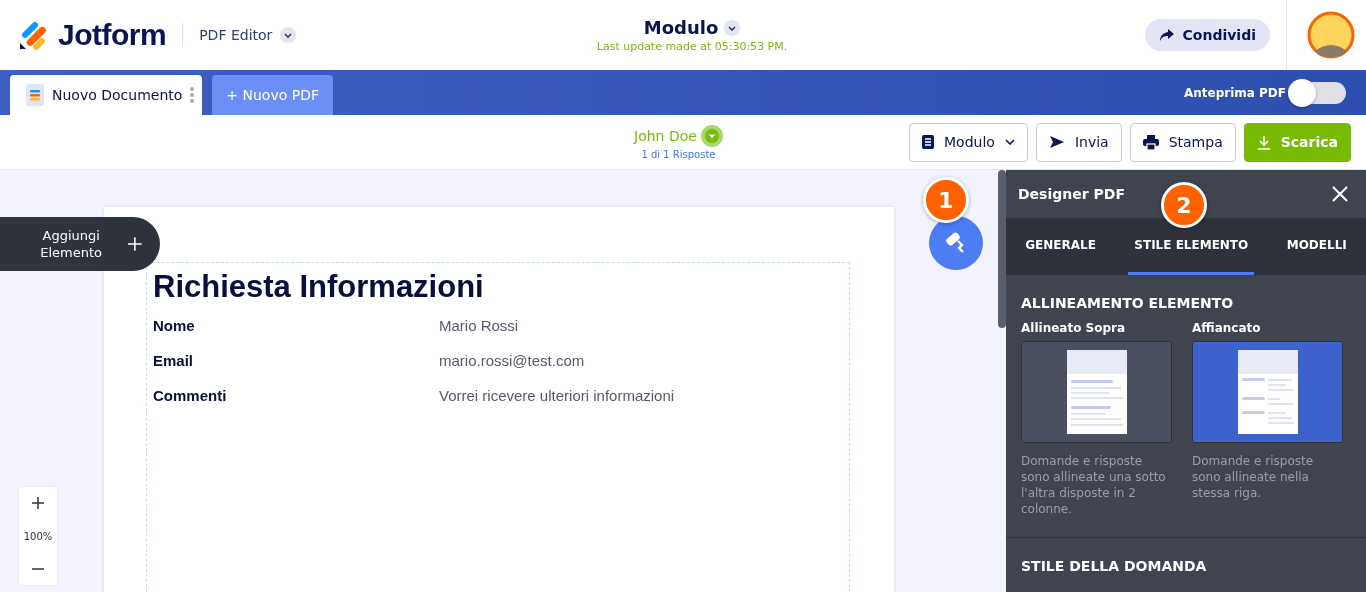  What do you see at coordinates (190, 395) in the screenshot?
I see `field-label: Commenti` at bounding box center [190, 395].